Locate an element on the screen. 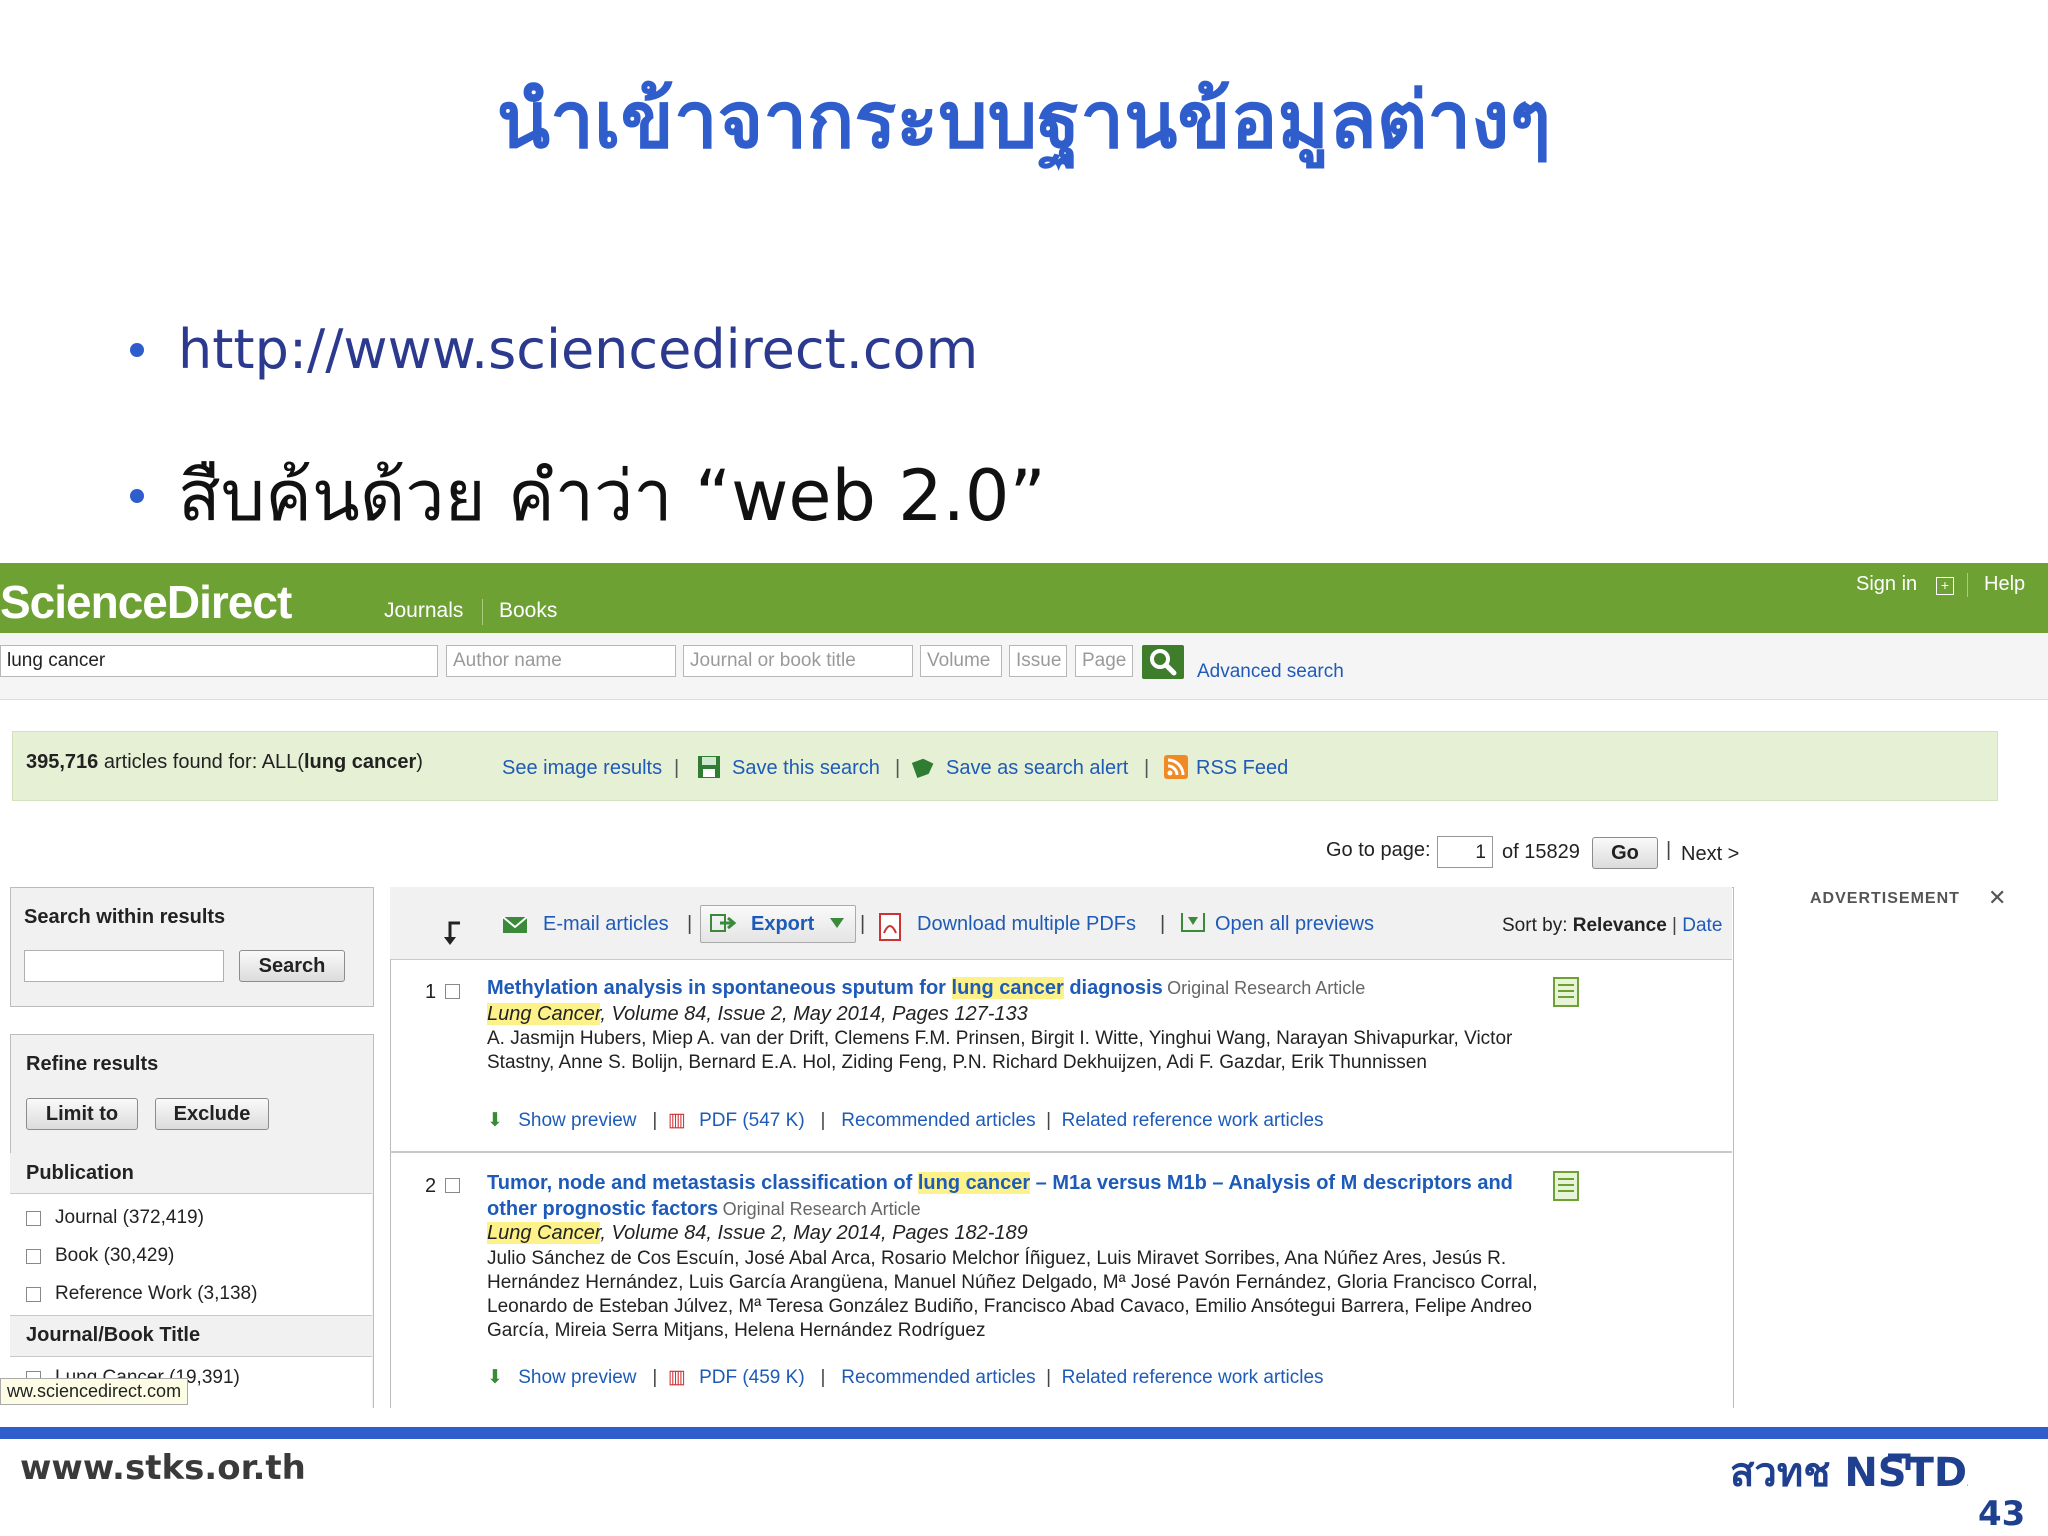 The width and height of the screenshot is (2048, 1536). result-divider is located at coordinates (1061, 1152).